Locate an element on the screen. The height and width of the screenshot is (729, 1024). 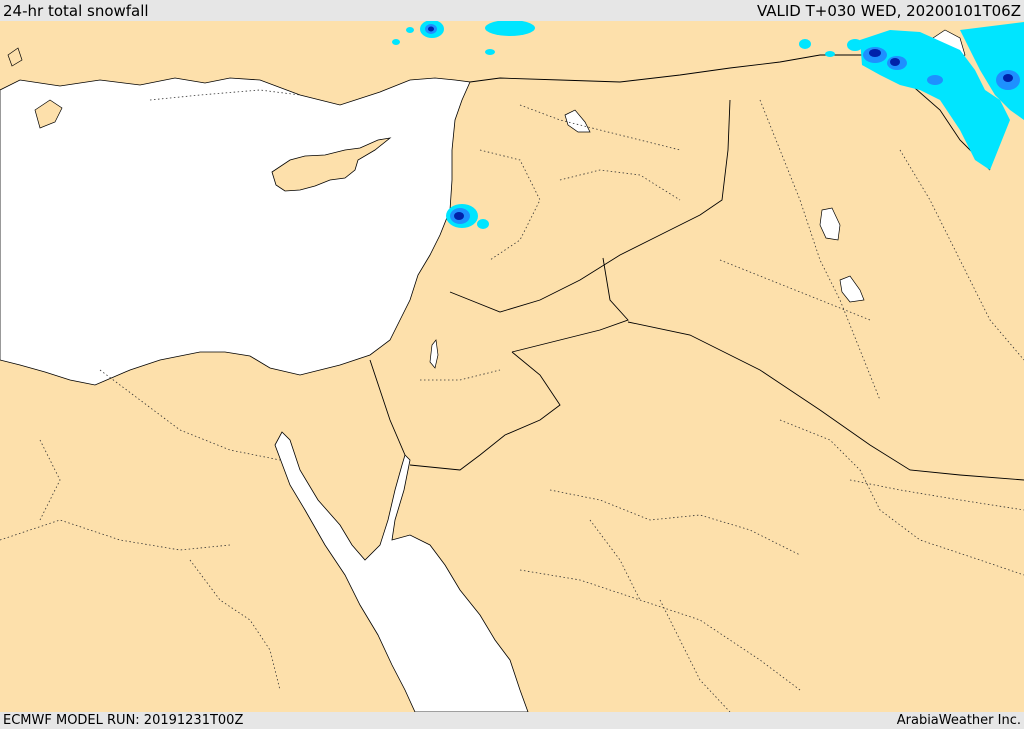
model-run: ECMWF MODEL RUN: 20191231T00Z is located at coordinates (123, 720).